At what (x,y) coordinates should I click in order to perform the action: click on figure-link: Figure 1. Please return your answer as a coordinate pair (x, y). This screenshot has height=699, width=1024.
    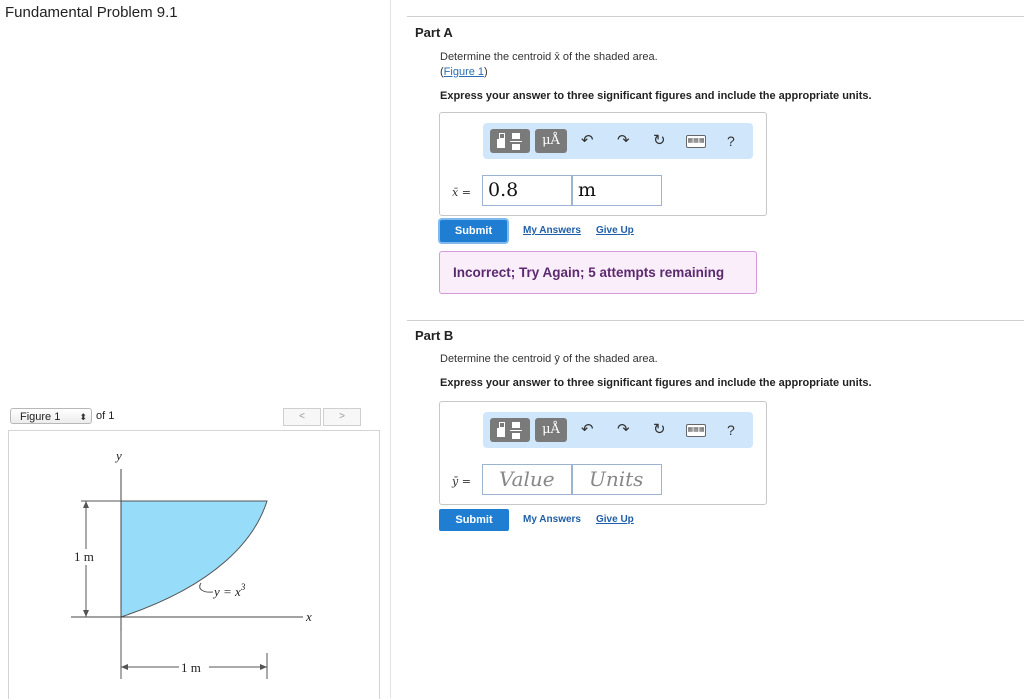
    Looking at the image, I should click on (464, 72).